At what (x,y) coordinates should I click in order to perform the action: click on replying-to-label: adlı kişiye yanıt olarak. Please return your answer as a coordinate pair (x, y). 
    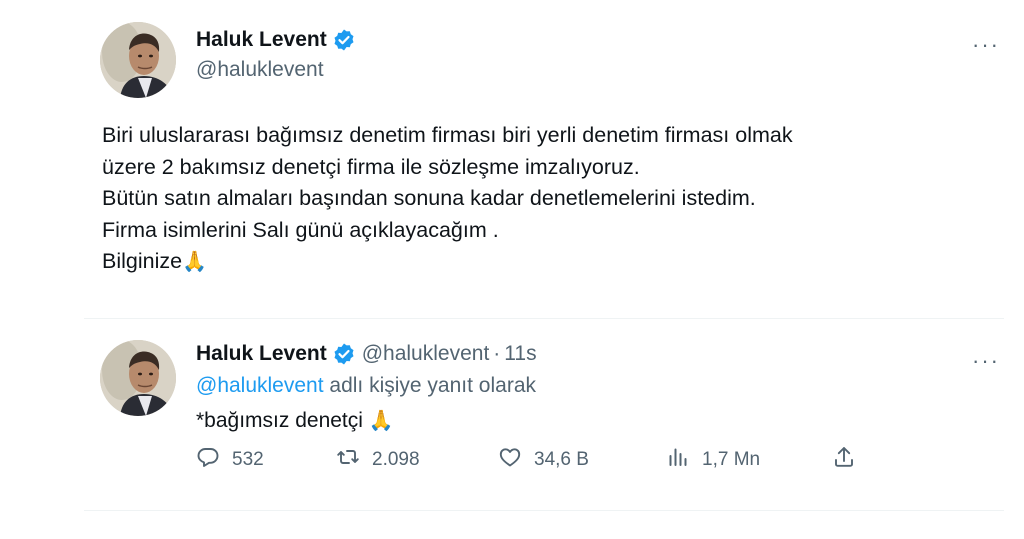
    Looking at the image, I should click on (429, 385).